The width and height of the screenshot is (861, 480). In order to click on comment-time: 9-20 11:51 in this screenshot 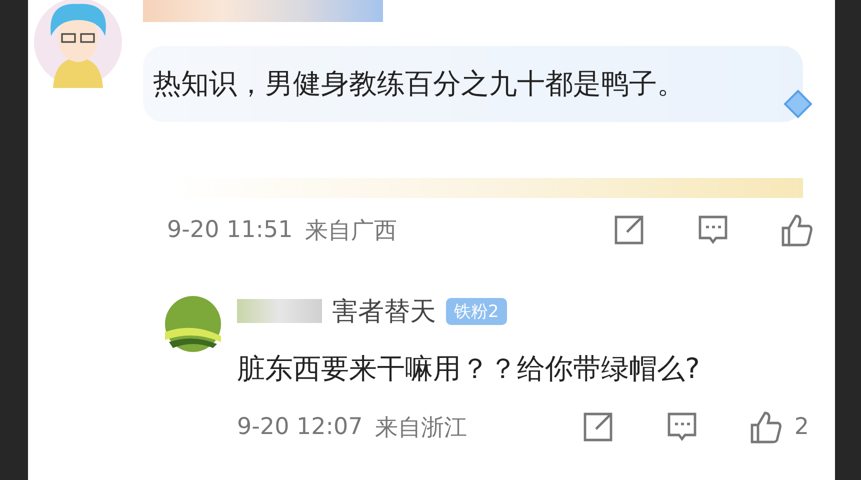, I will do `click(230, 230)`.